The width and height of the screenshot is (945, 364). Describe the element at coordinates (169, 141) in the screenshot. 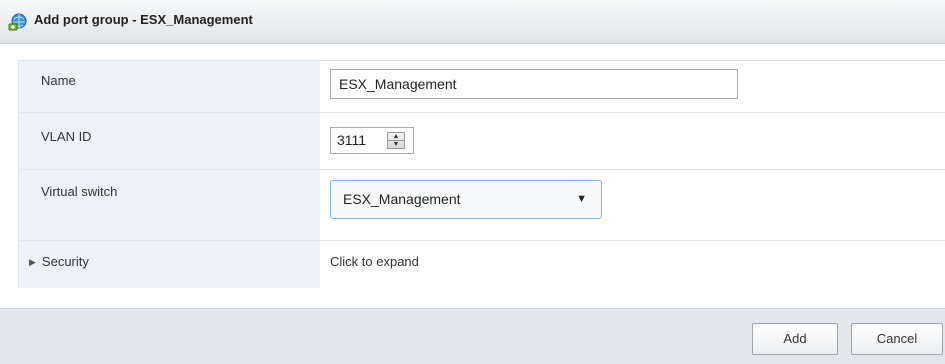

I see `vlan-id-label: VLAN ID` at that location.